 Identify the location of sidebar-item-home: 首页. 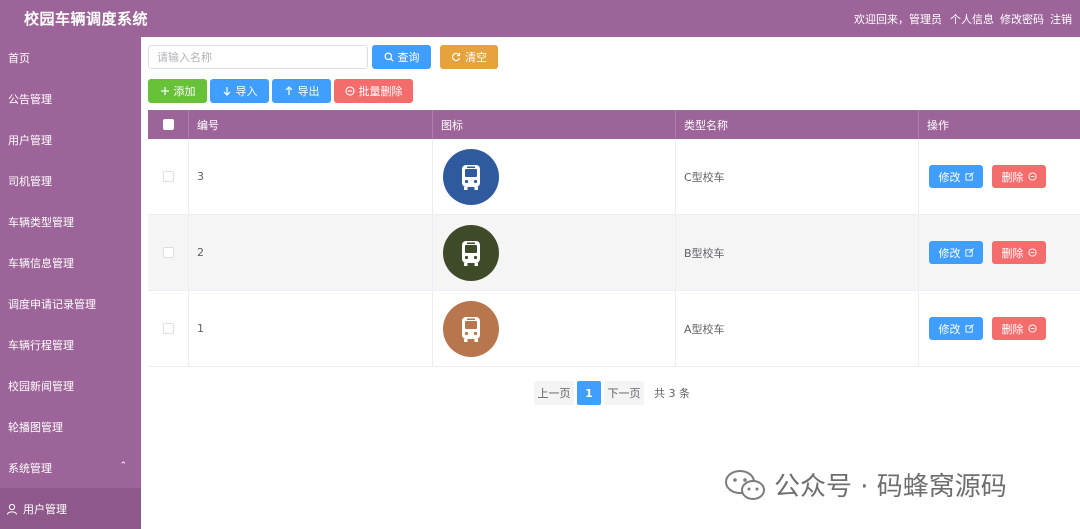
(70, 57).